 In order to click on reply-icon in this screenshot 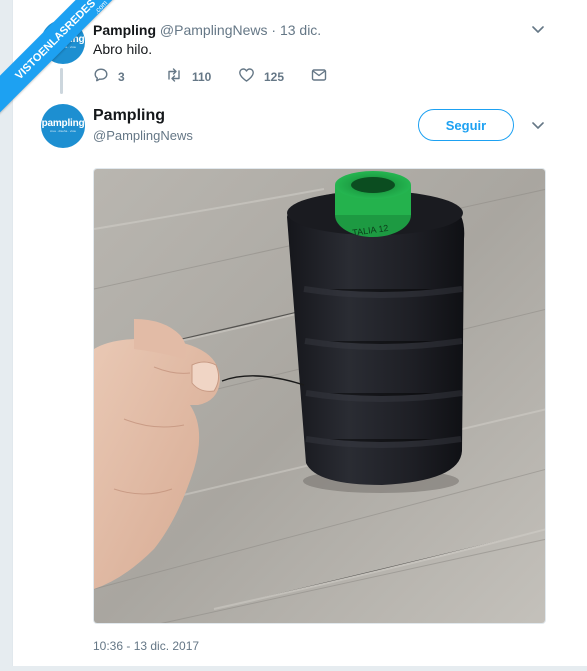, I will do `click(101, 77)`.